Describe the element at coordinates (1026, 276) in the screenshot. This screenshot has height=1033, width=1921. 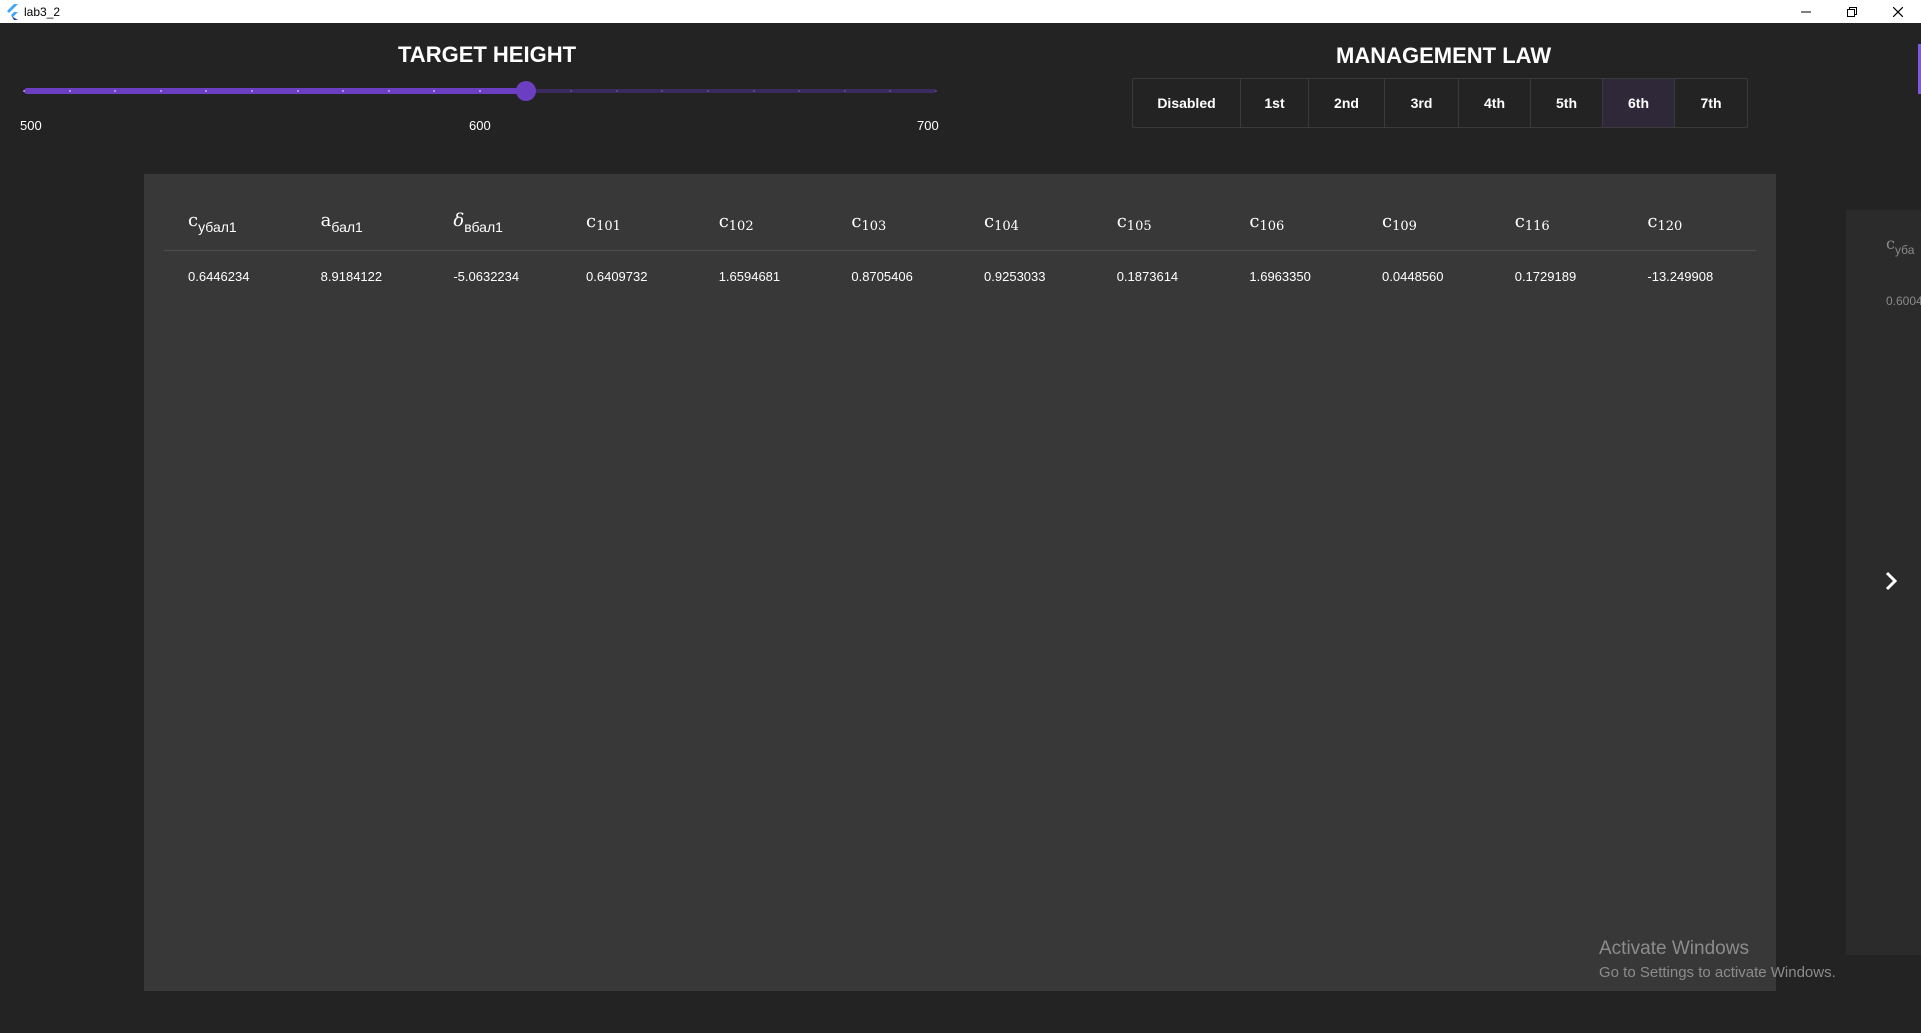
I see `table-cell: 0.9253033` at that location.